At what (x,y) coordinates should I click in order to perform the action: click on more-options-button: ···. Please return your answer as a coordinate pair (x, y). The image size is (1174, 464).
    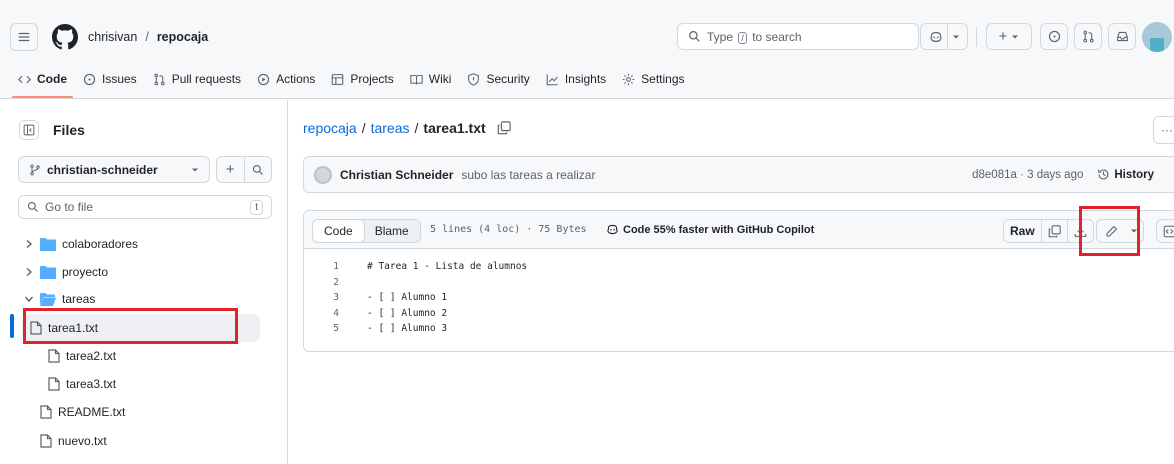
    Looking at the image, I should click on (1163, 130).